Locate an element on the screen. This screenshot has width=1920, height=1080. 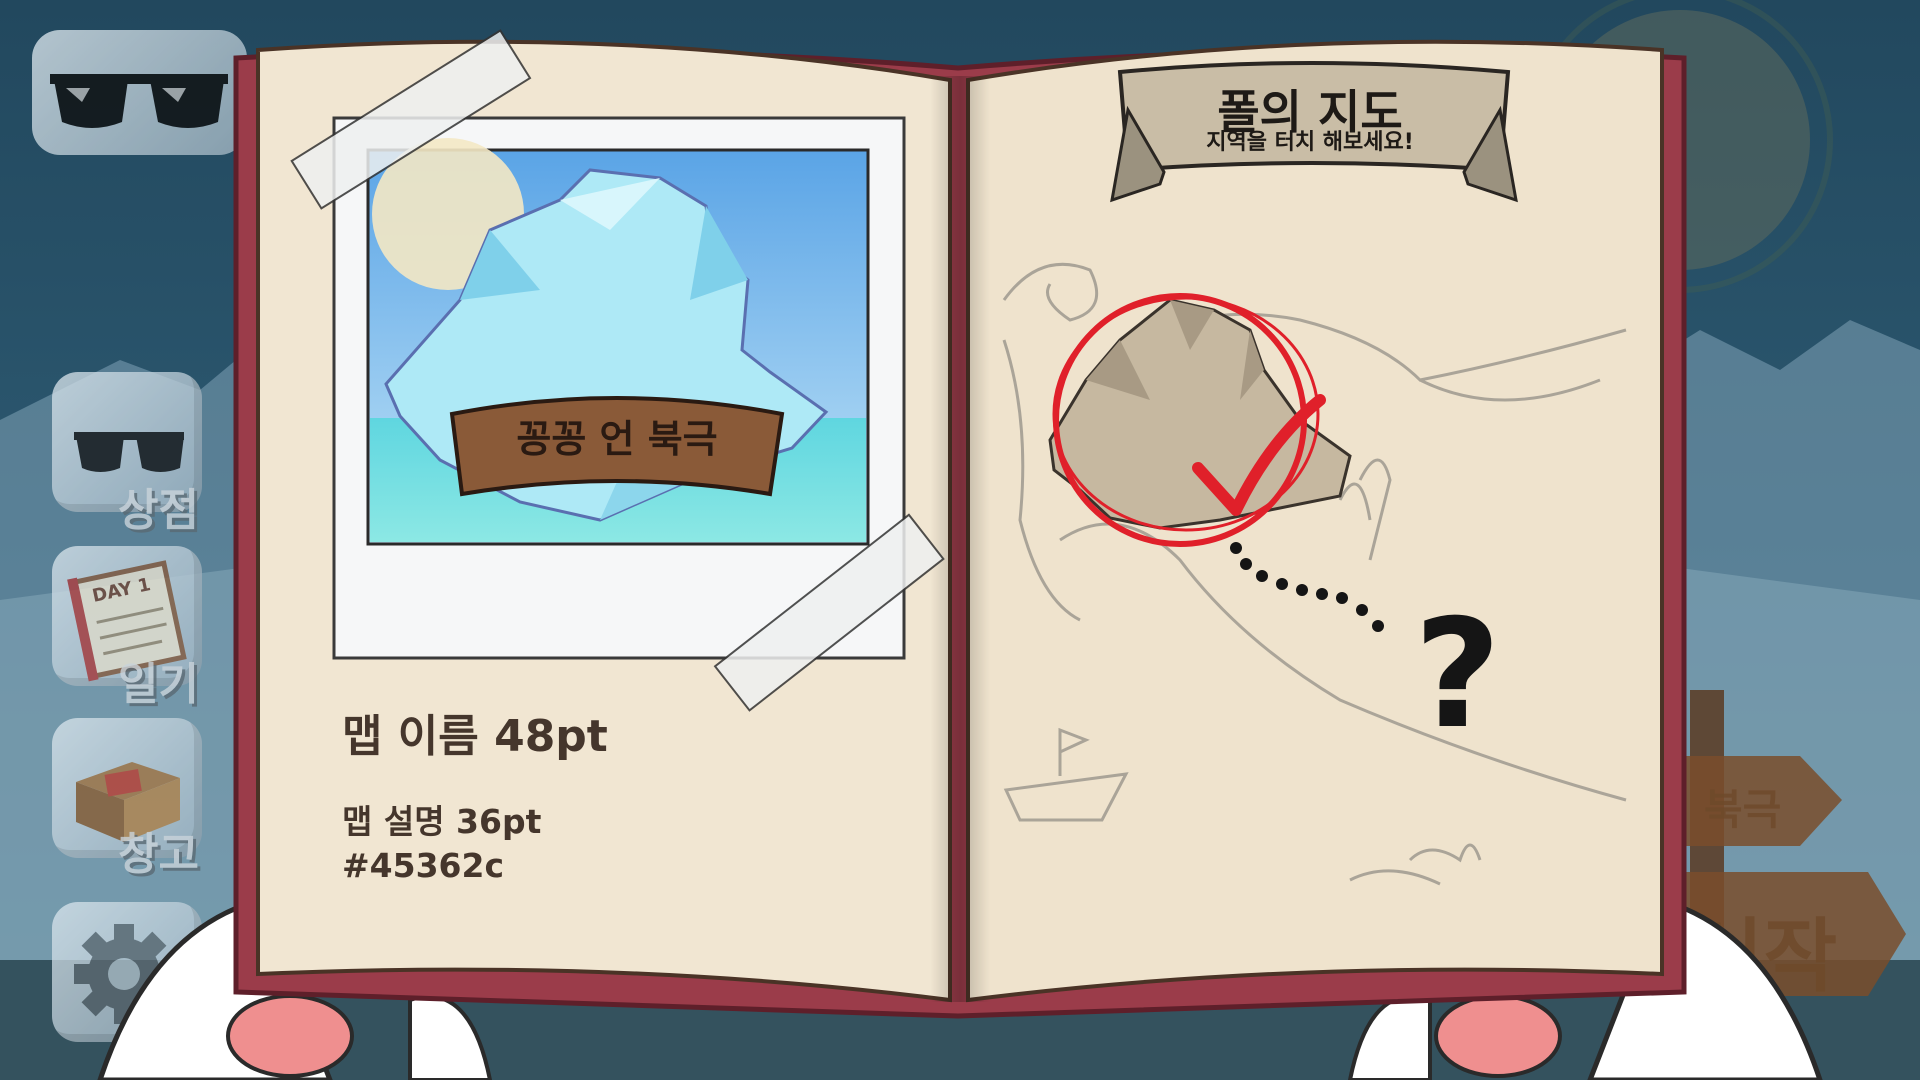
map-description-line-1: 맵 설명 36pt is located at coordinates (442, 821).